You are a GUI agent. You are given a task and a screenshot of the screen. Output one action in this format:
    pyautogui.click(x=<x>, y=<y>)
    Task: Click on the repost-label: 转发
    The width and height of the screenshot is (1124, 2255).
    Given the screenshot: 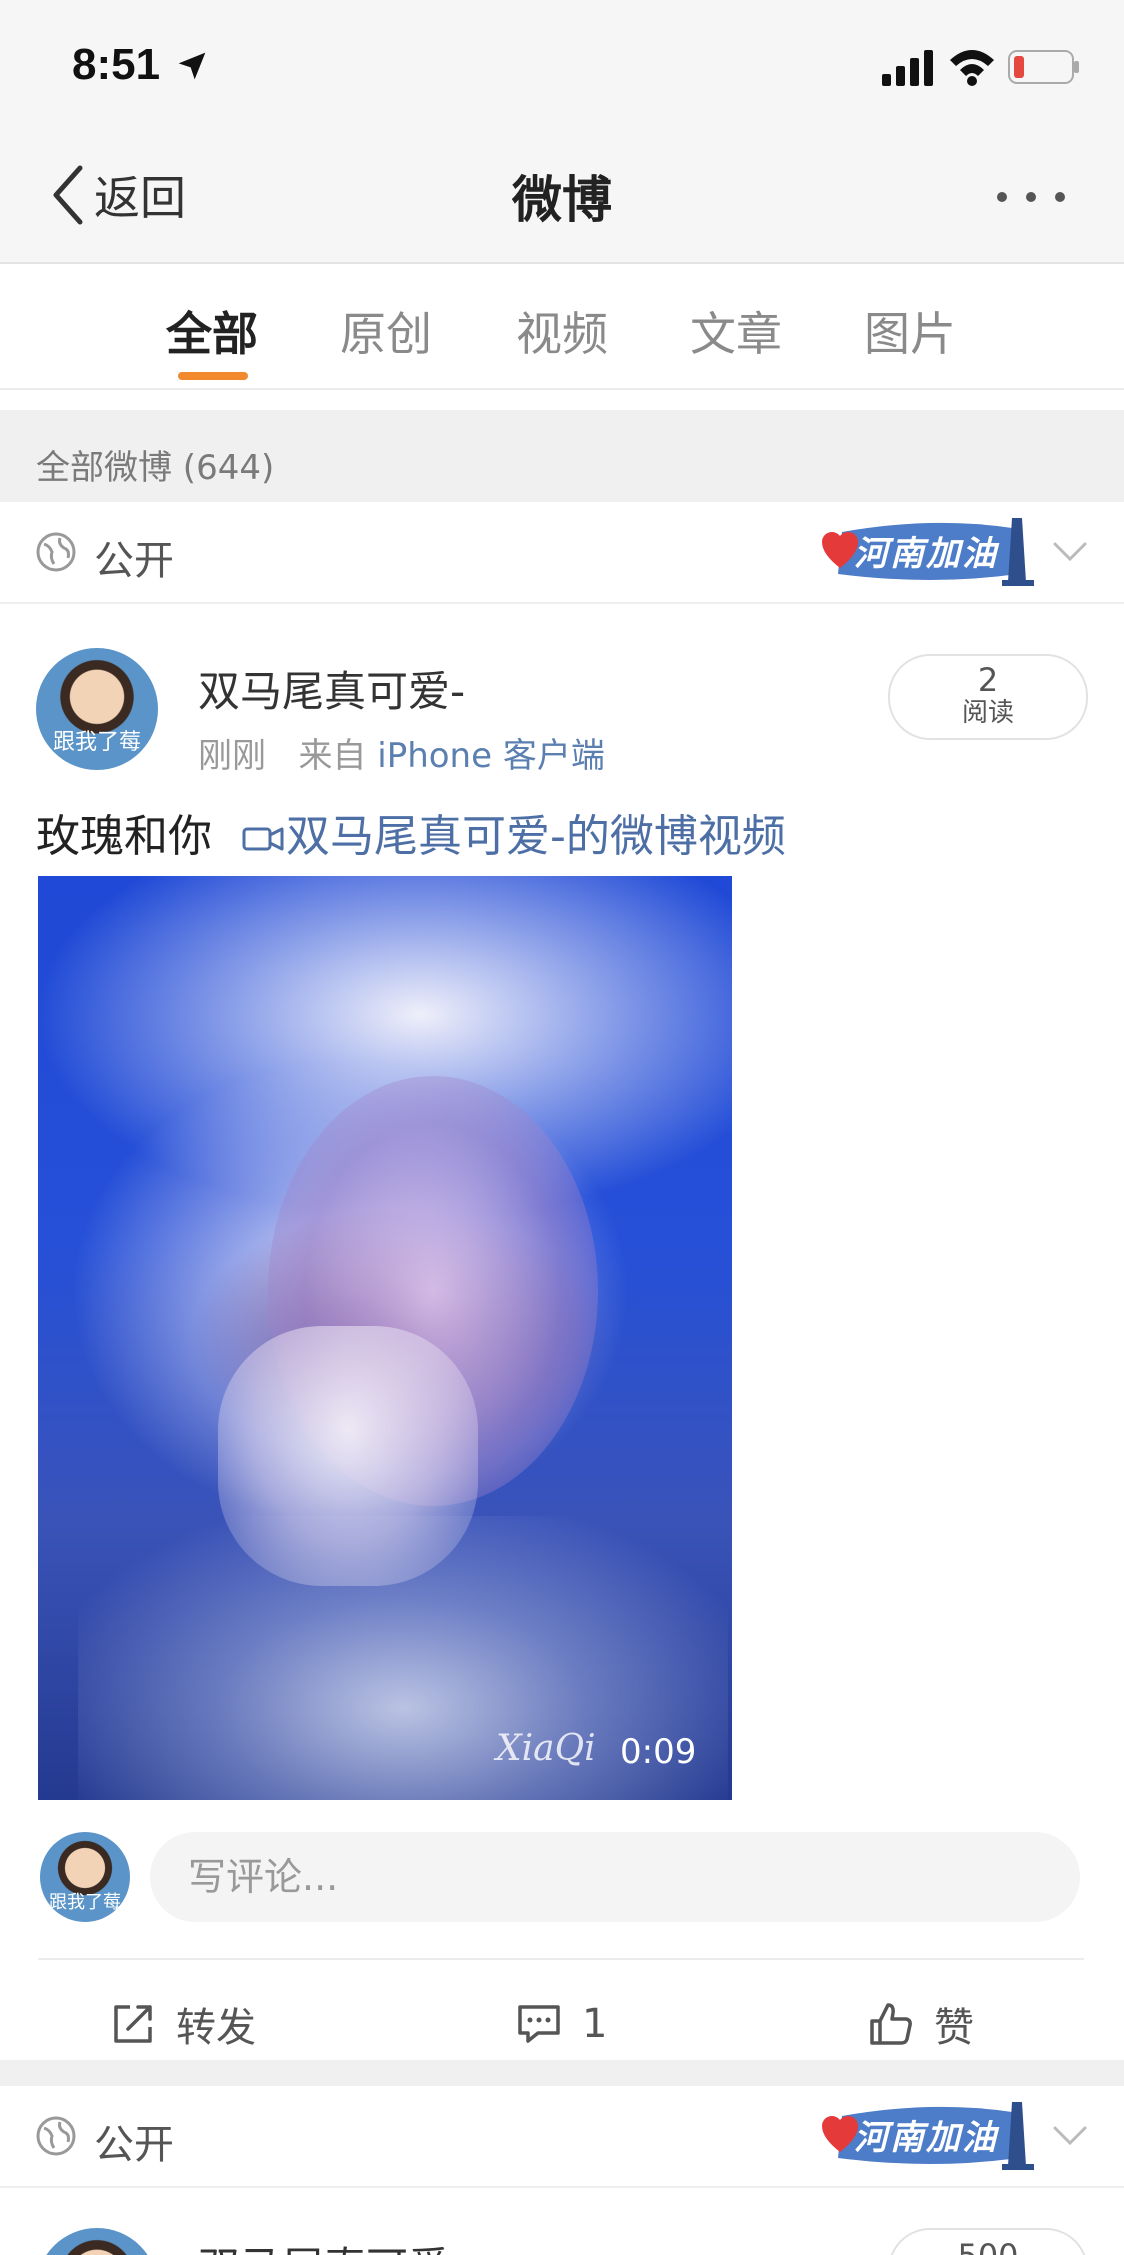 What is the action you would take?
    pyautogui.click(x=216, y=2028)
    